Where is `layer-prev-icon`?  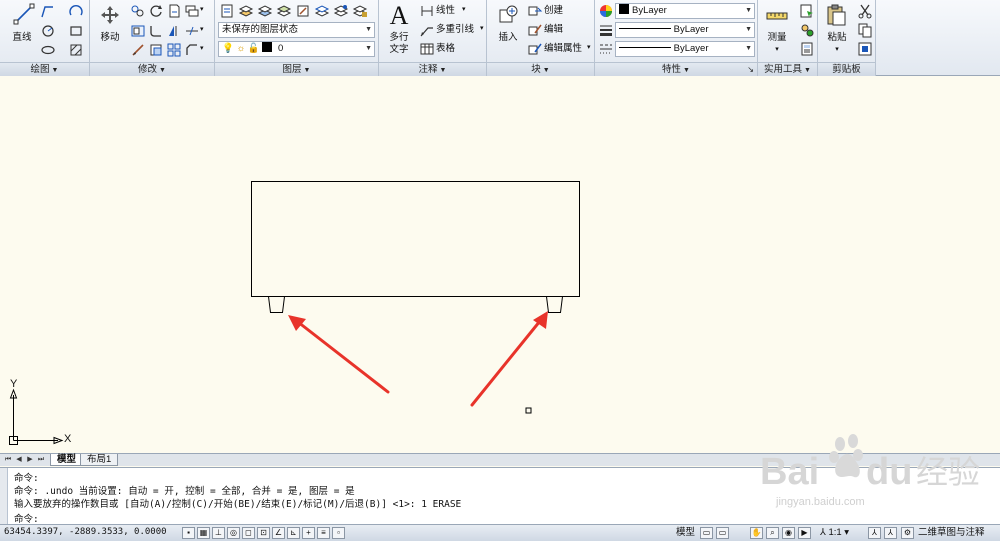 layer-prev-icon is located at coordinates (322, 11).